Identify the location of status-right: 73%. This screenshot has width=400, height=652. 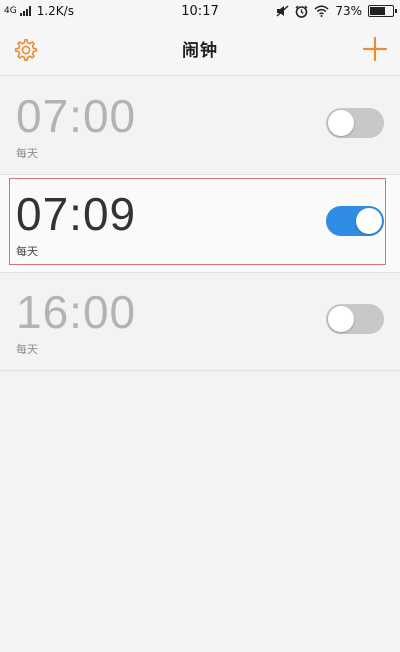
(336, 11).